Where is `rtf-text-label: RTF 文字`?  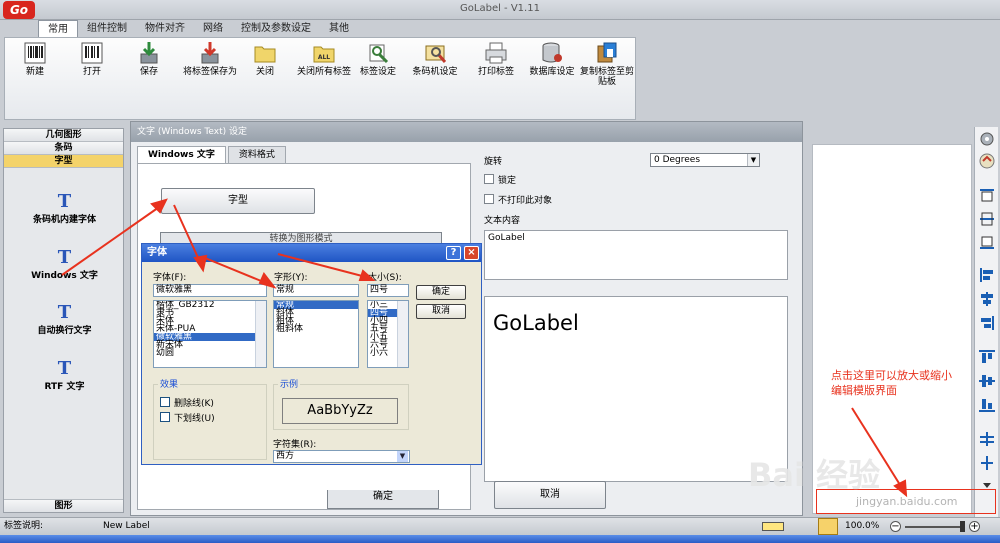 rtf-text-label: RTF 文字 is located at coordinates (64, 387).